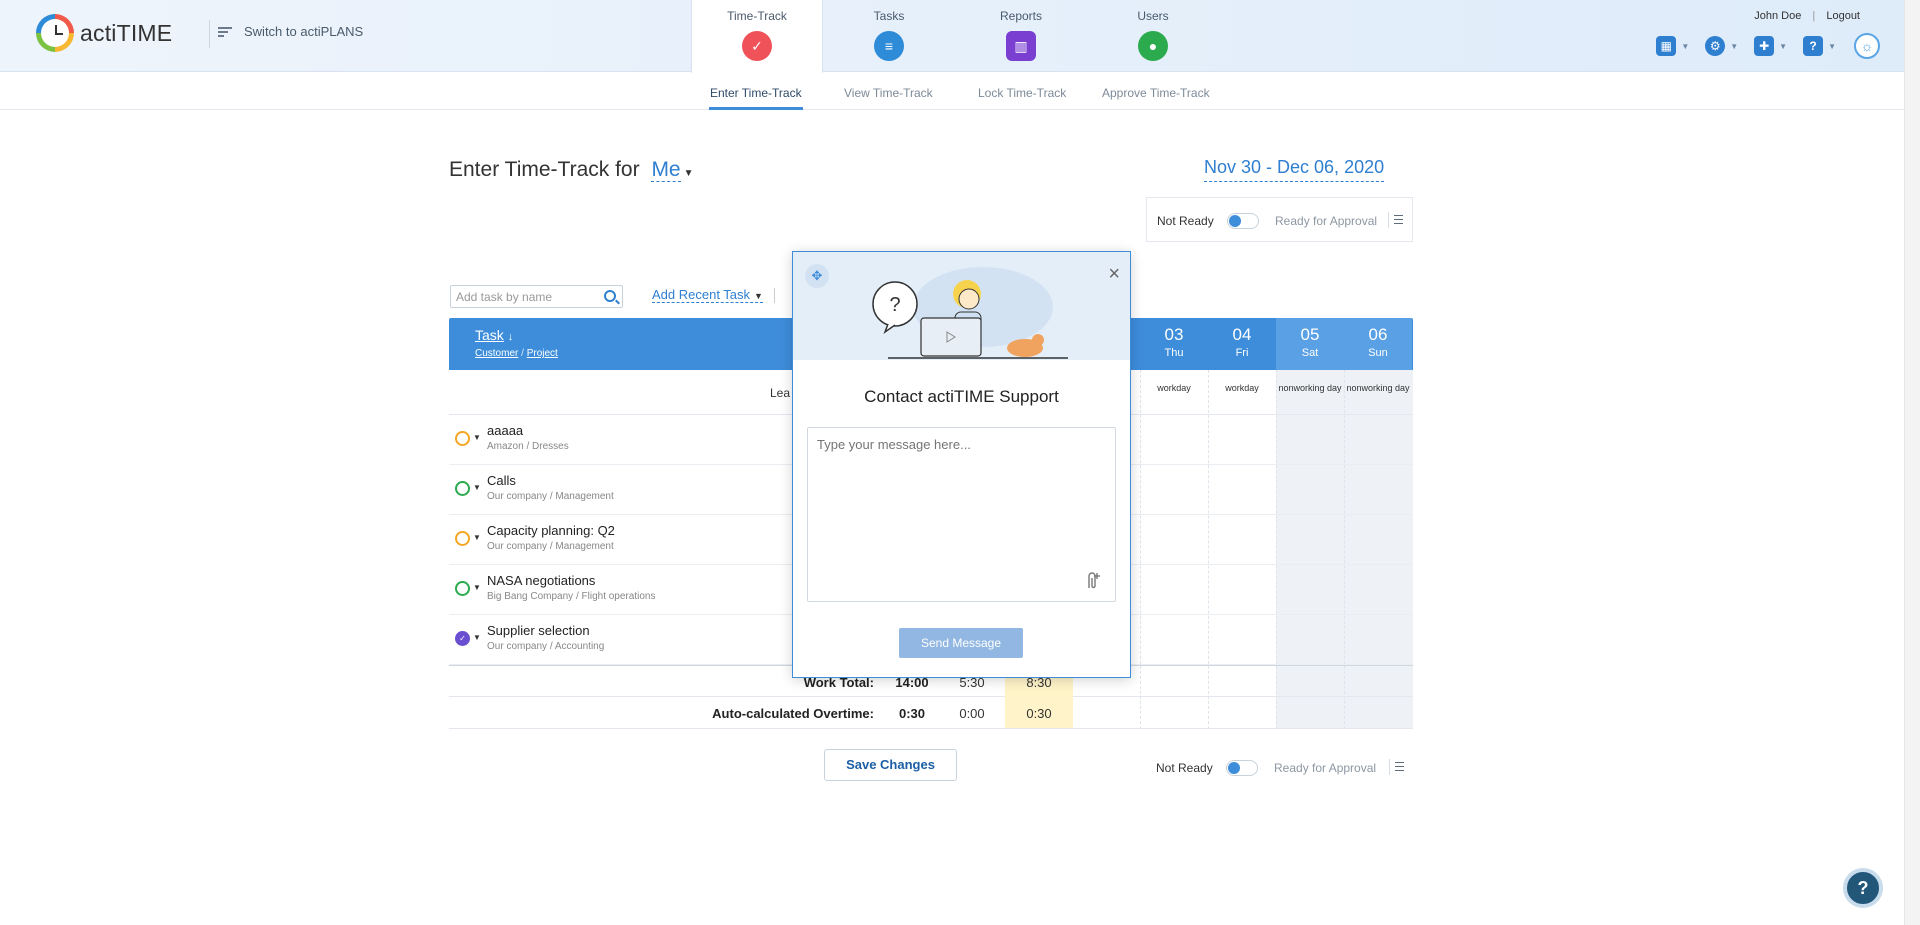 This screenshot has height=925, width=1920. Describe the element at coordinates (104, 33) in the screenshot. I see `logo: actiTIME` at that location.